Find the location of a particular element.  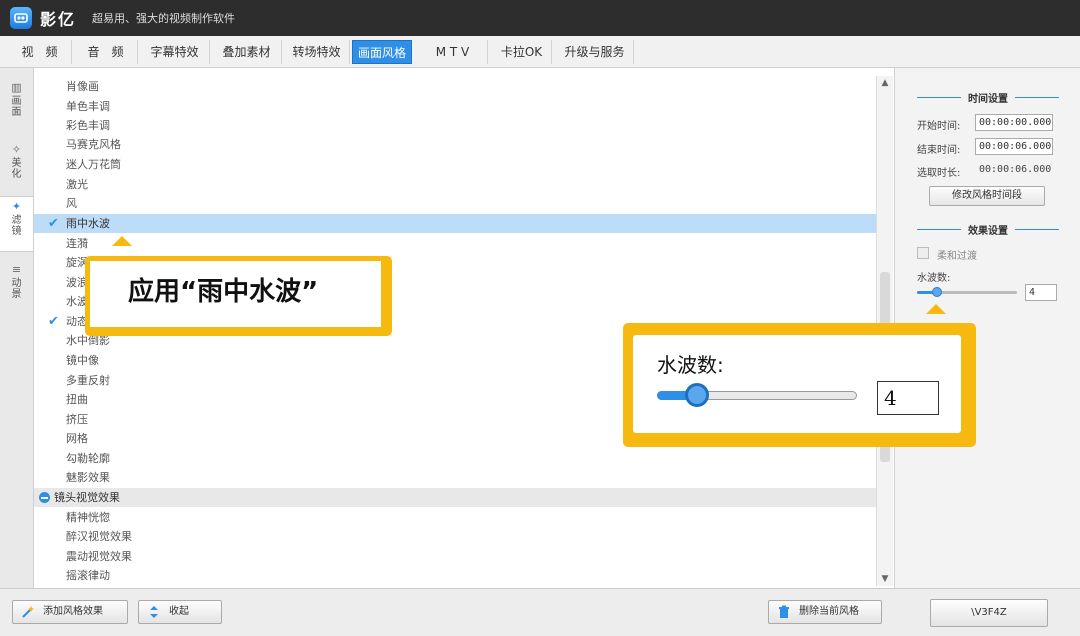

list-item: 风 is located at coordinates (455, 203).